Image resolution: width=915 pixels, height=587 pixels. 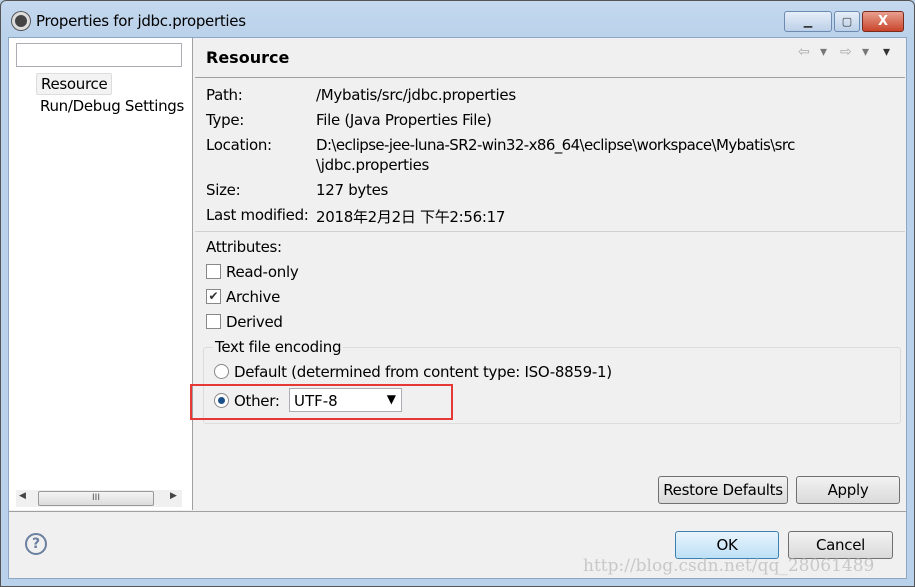 What do you see at coordinates (96, 498) in the screenshot?
I see `scroll-thumb: III` at bounding box center [96, 498].